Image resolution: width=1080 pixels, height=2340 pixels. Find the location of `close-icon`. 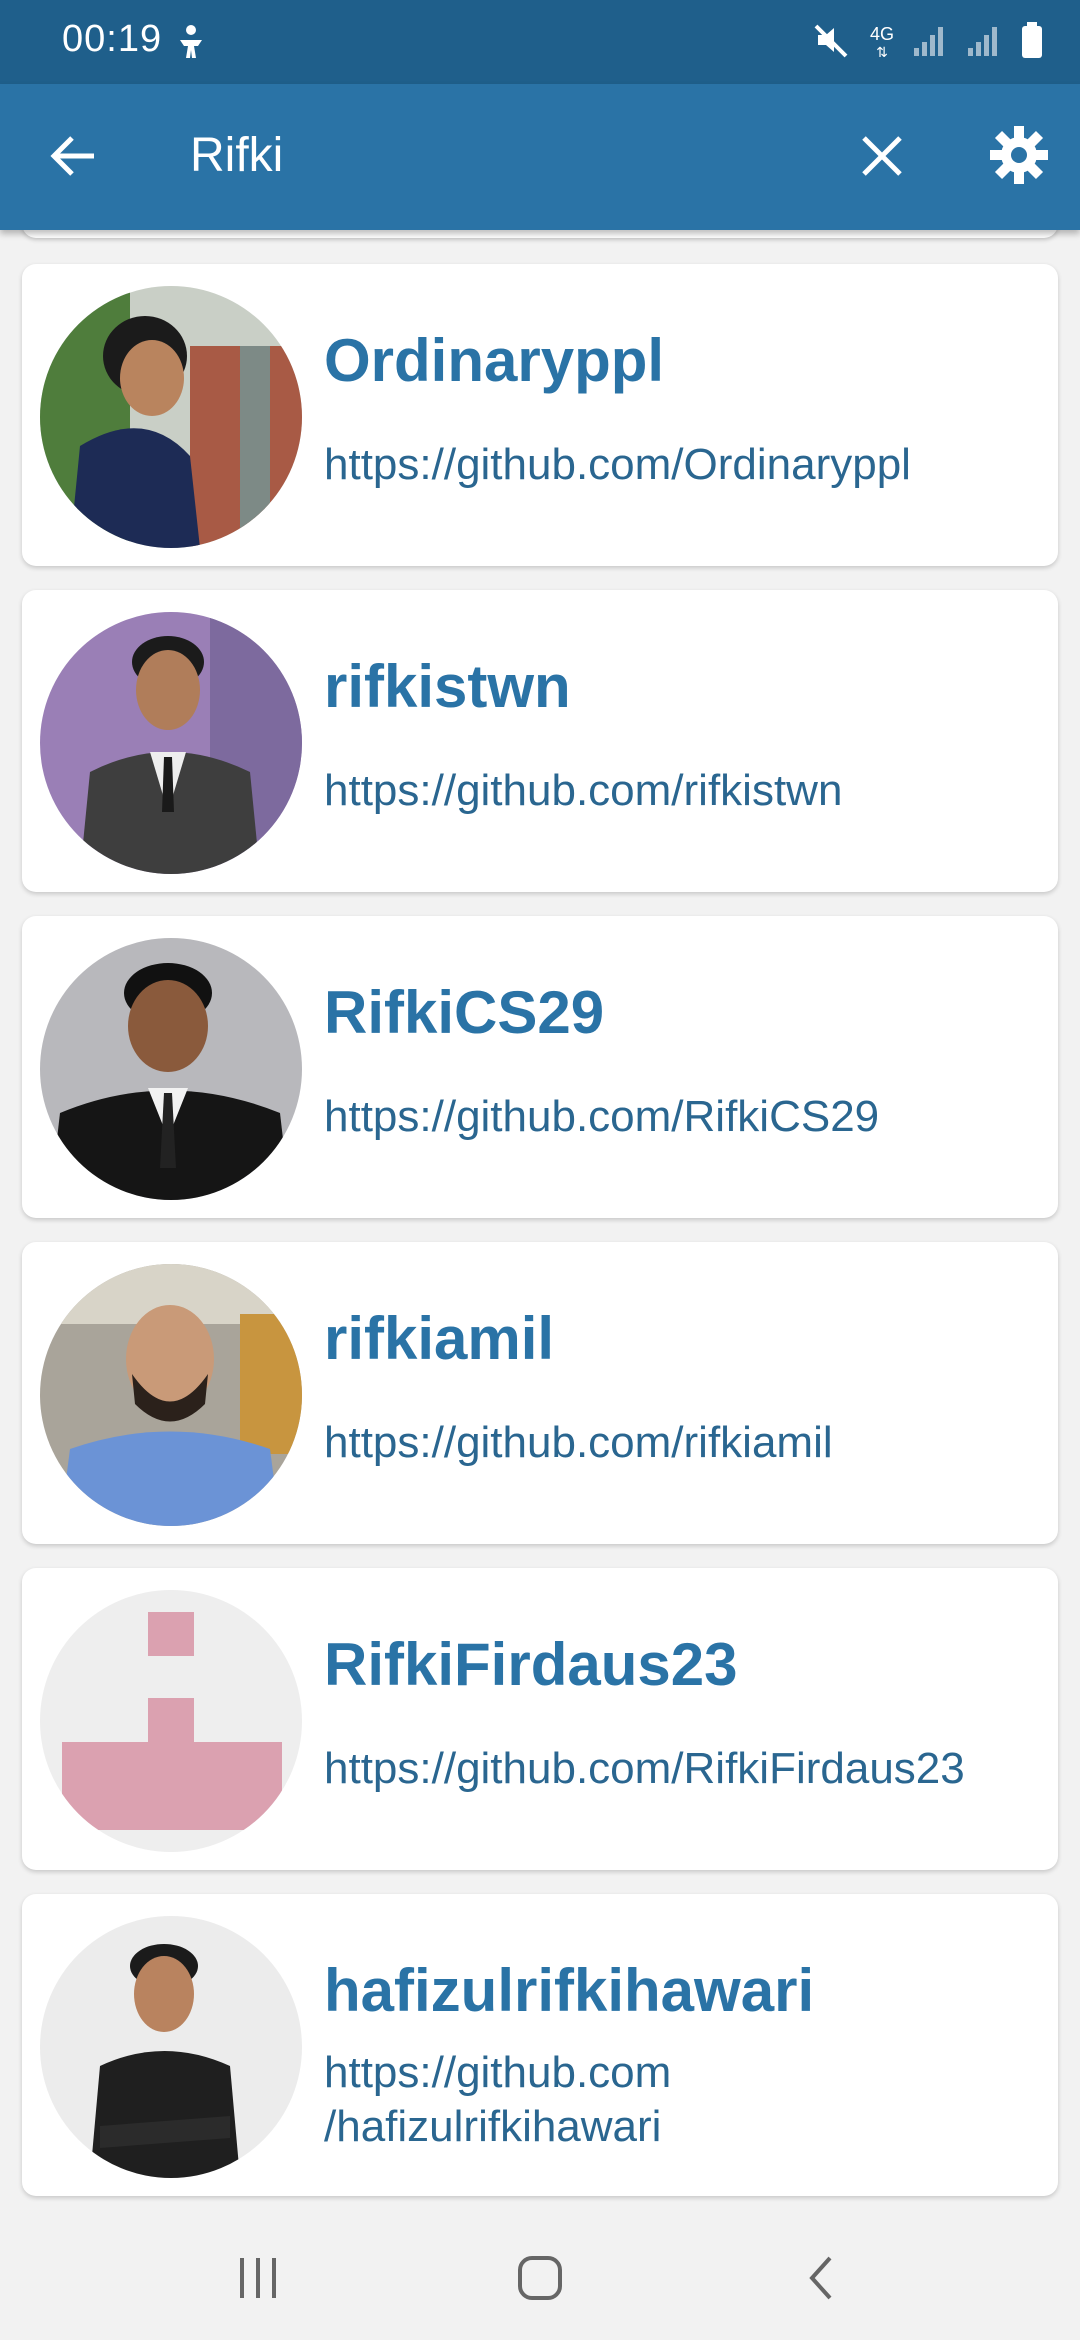

close-icon is located at coordinates (882, 156).